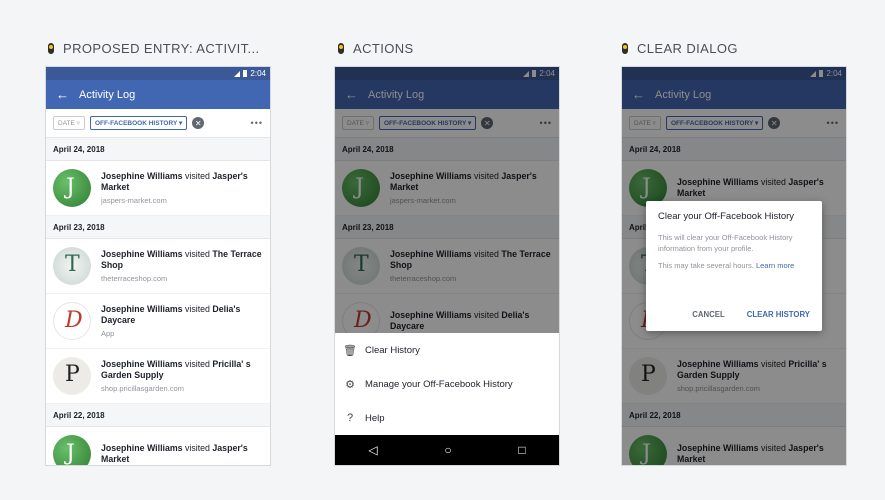 The height and width of the screenshot is (500, 885). I want to click on manage-history-action: ⚙ Manage your Off-Facebook History, so click(447, 384).